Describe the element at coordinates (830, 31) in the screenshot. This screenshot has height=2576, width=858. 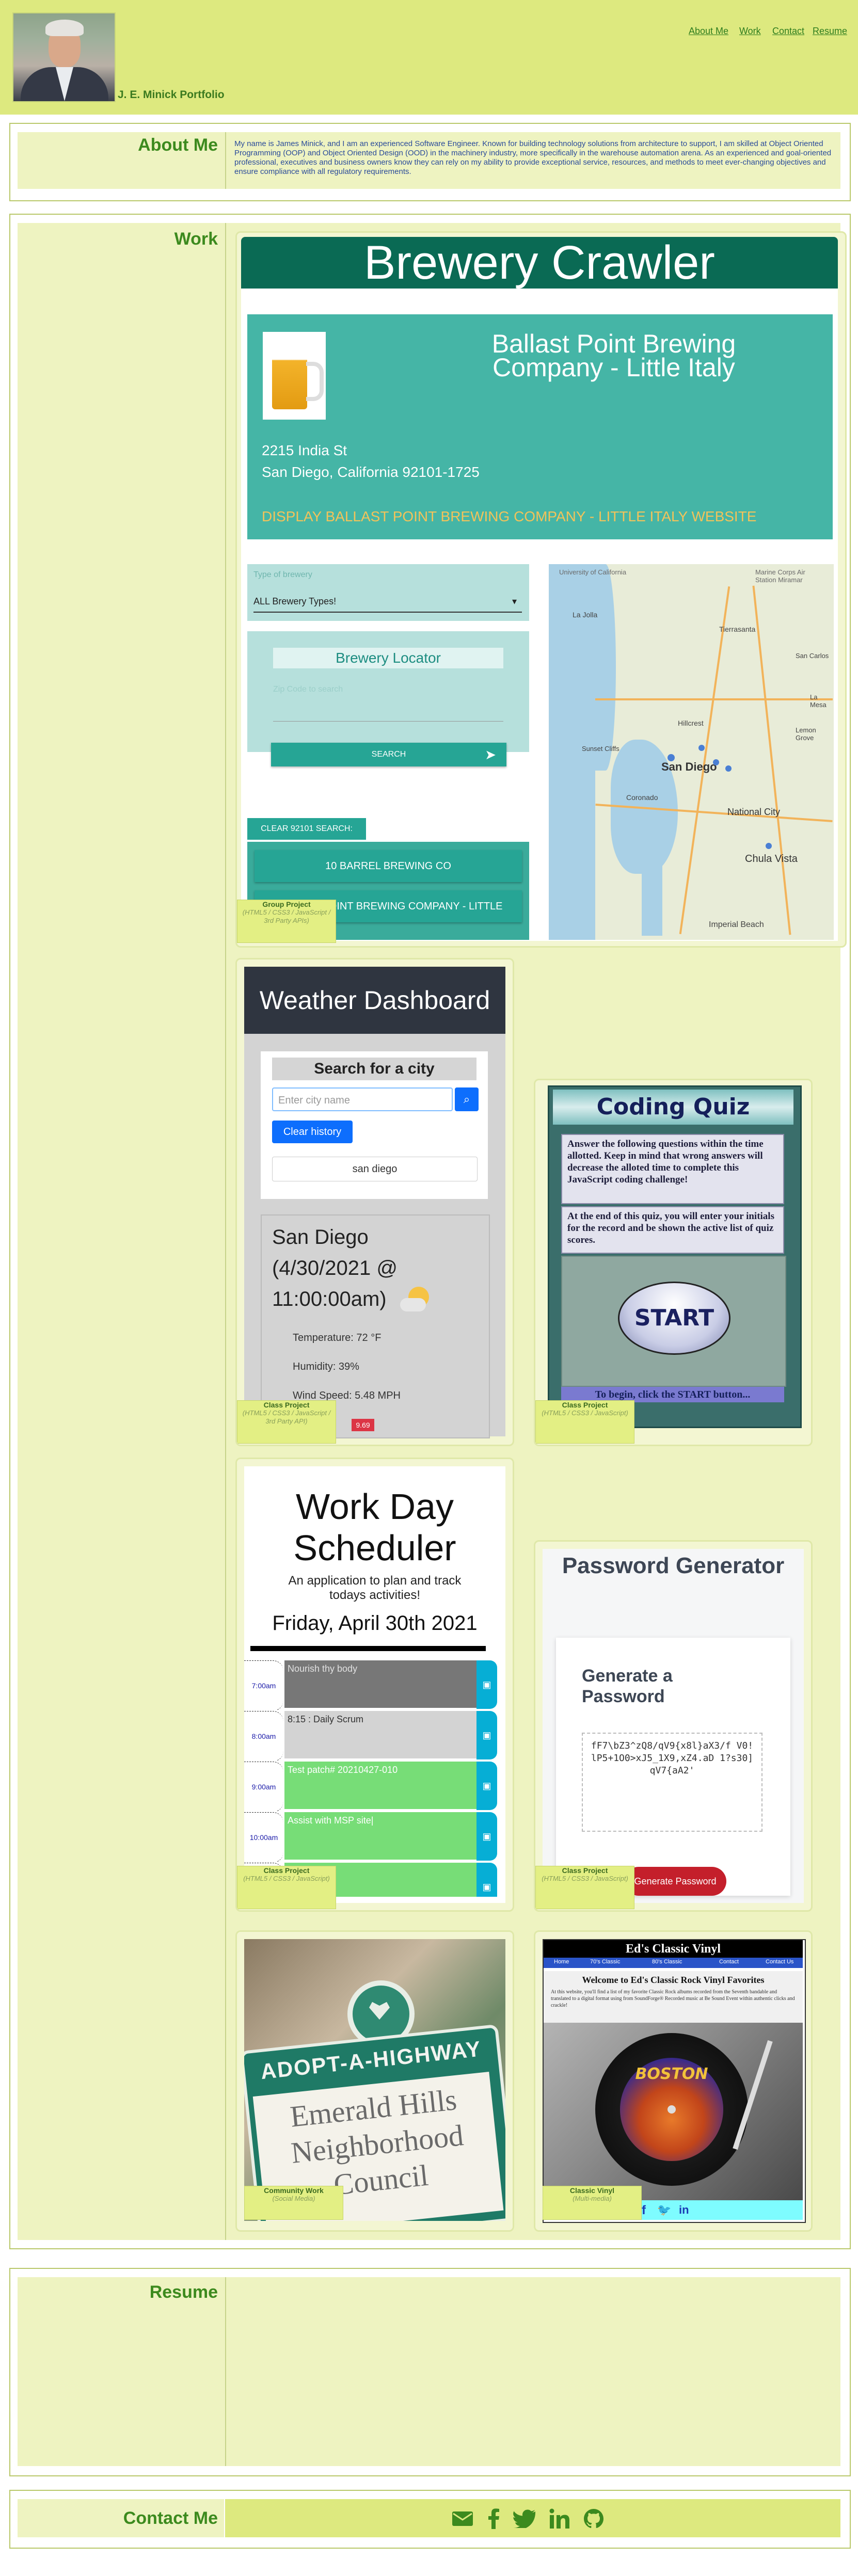
I see `nav-resume: Resume` at that location.